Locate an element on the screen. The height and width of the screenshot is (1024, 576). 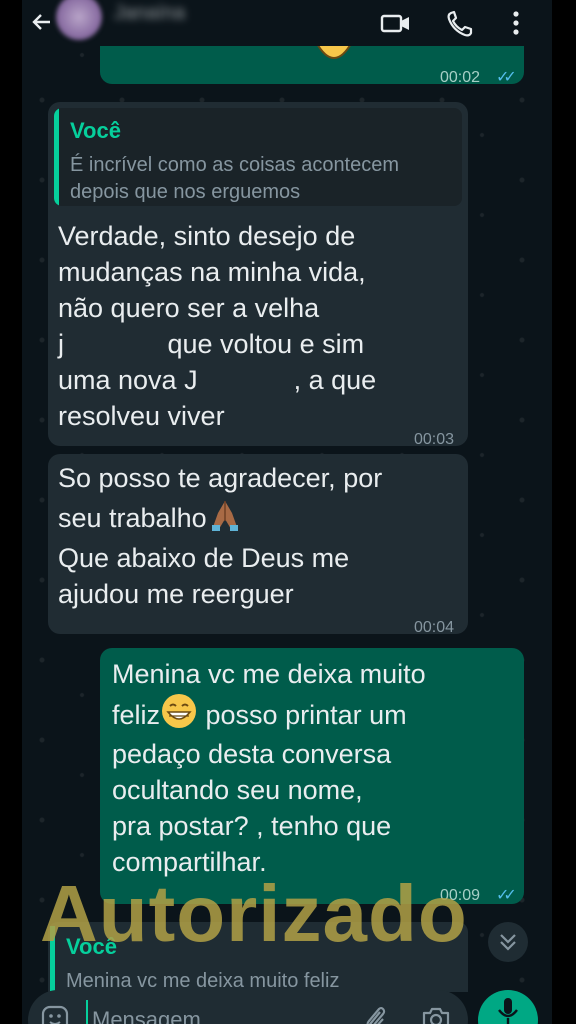
message-line: resolveu viver is located at coordinates (141, 416).